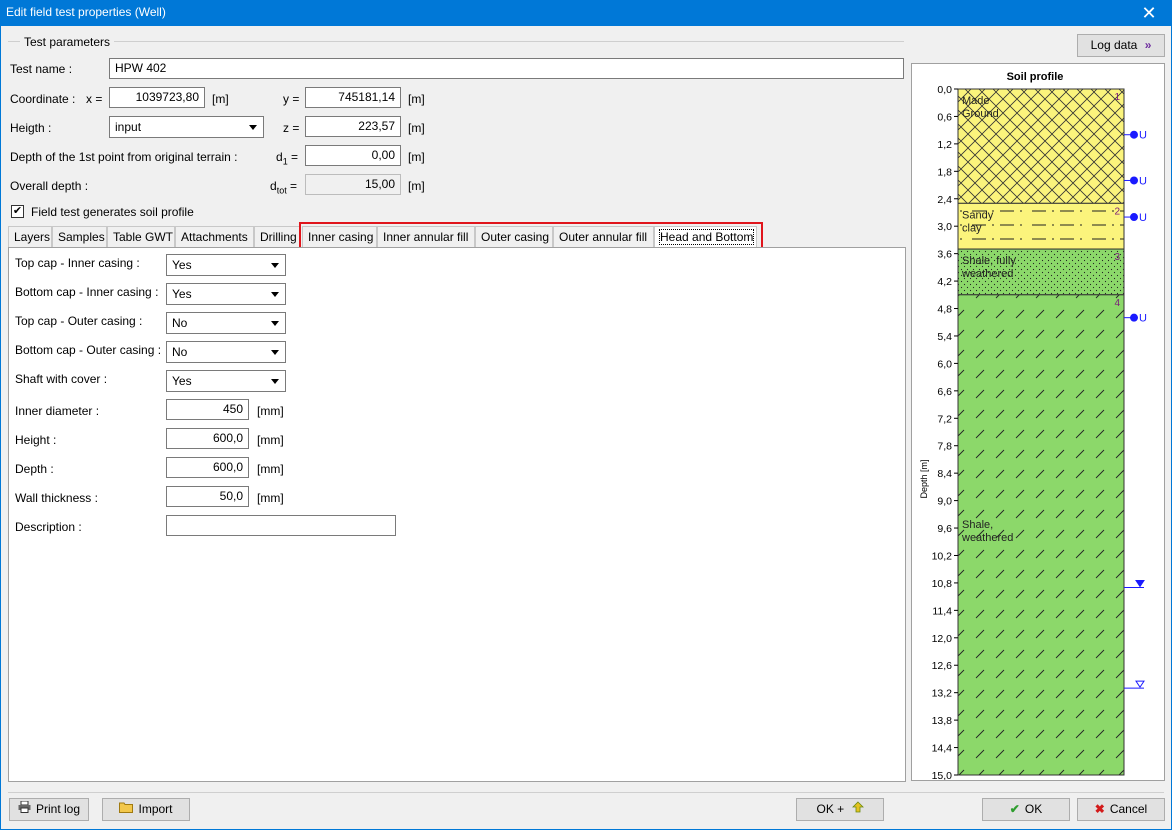  Describe the element at coordinates (944, 447) in the screenshot. I see `depth-tick-label: 7,8` at that location.